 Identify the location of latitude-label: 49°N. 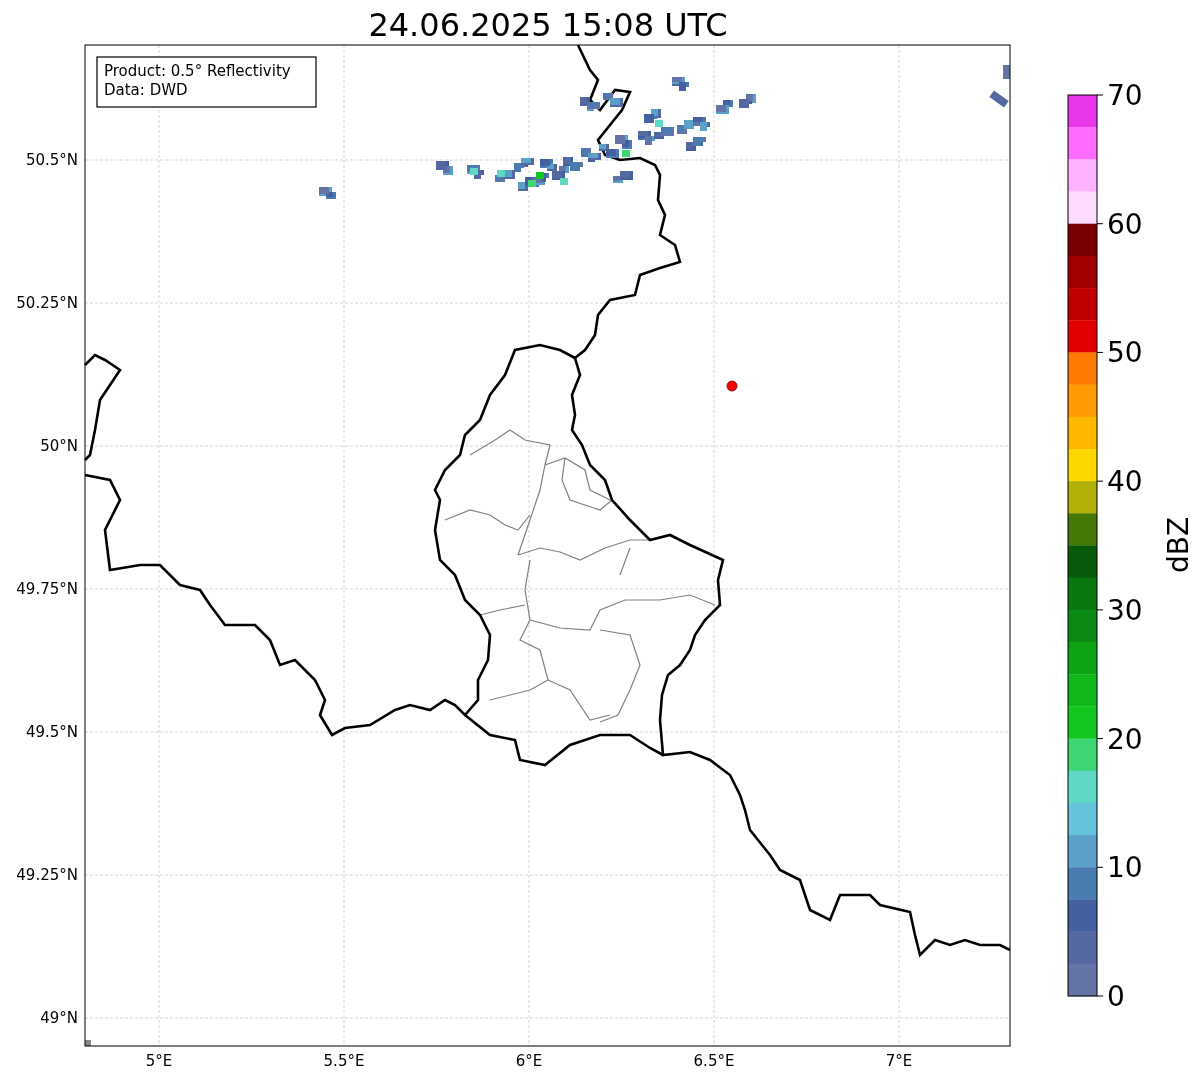
(59, 1018).